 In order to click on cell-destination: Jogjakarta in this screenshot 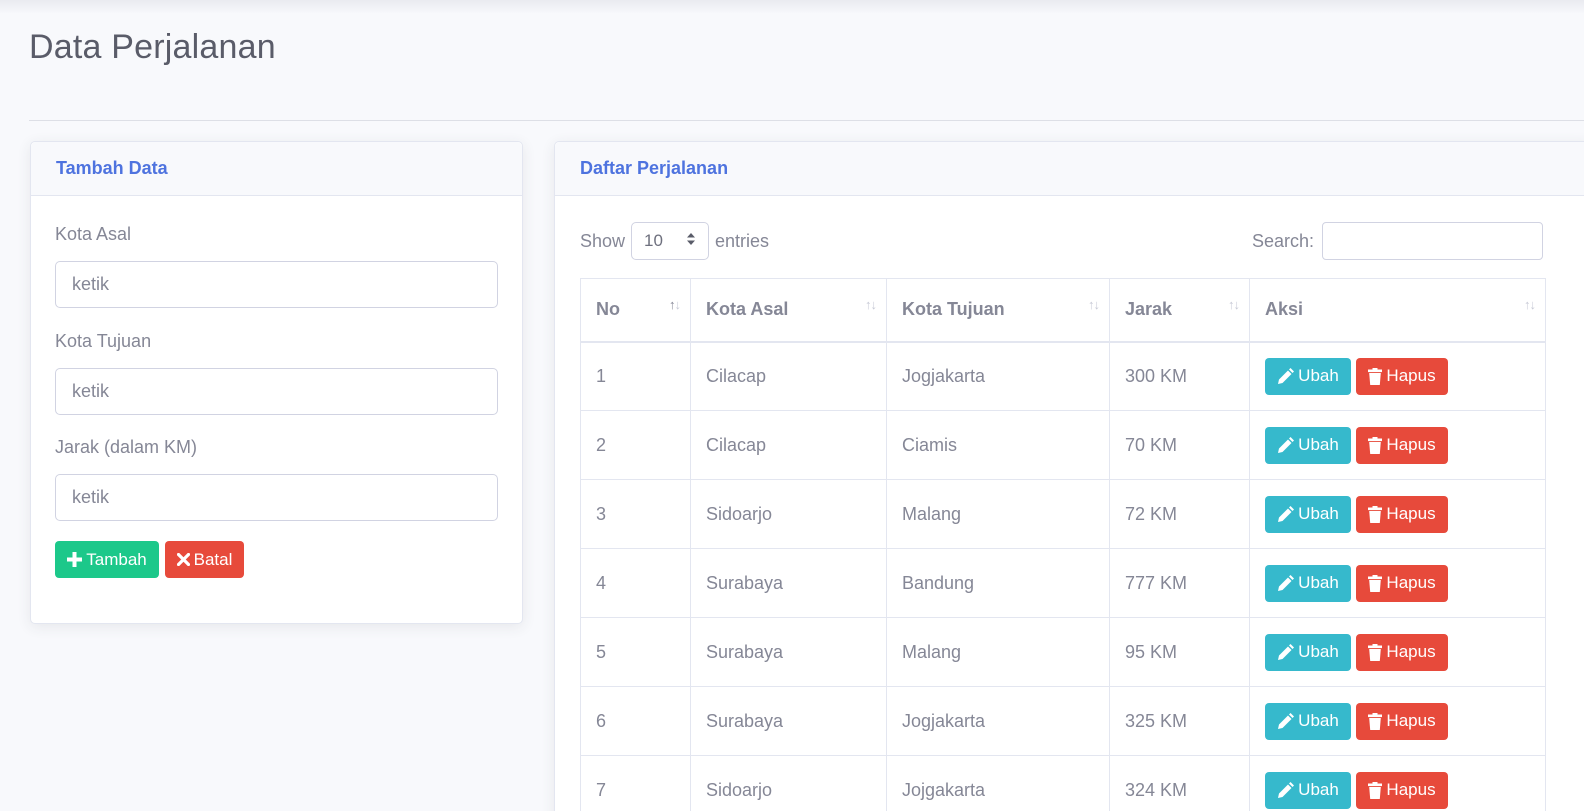, I will do `click(998, 721)`.